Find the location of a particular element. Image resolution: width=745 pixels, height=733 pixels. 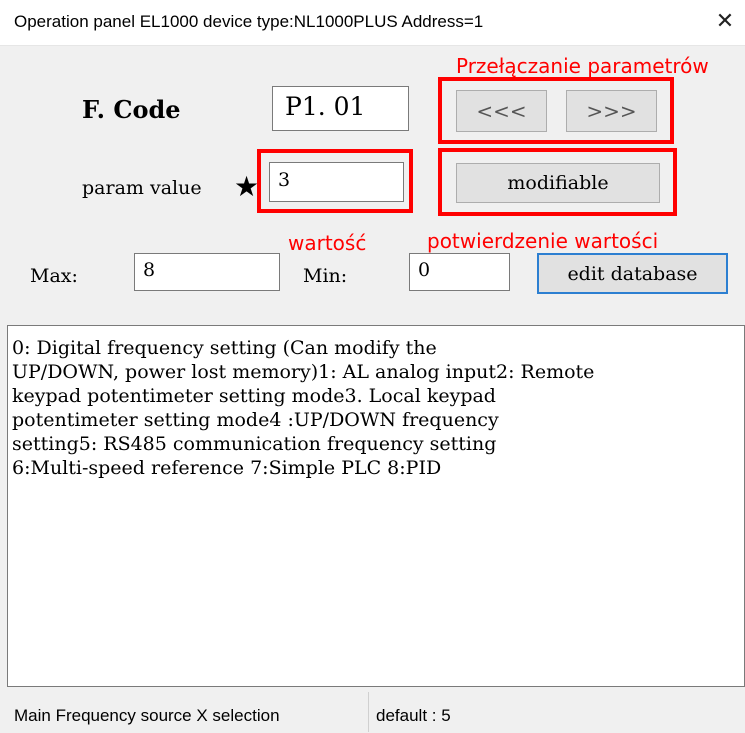

param-value-label: param value is located at coordinates (142, 188).